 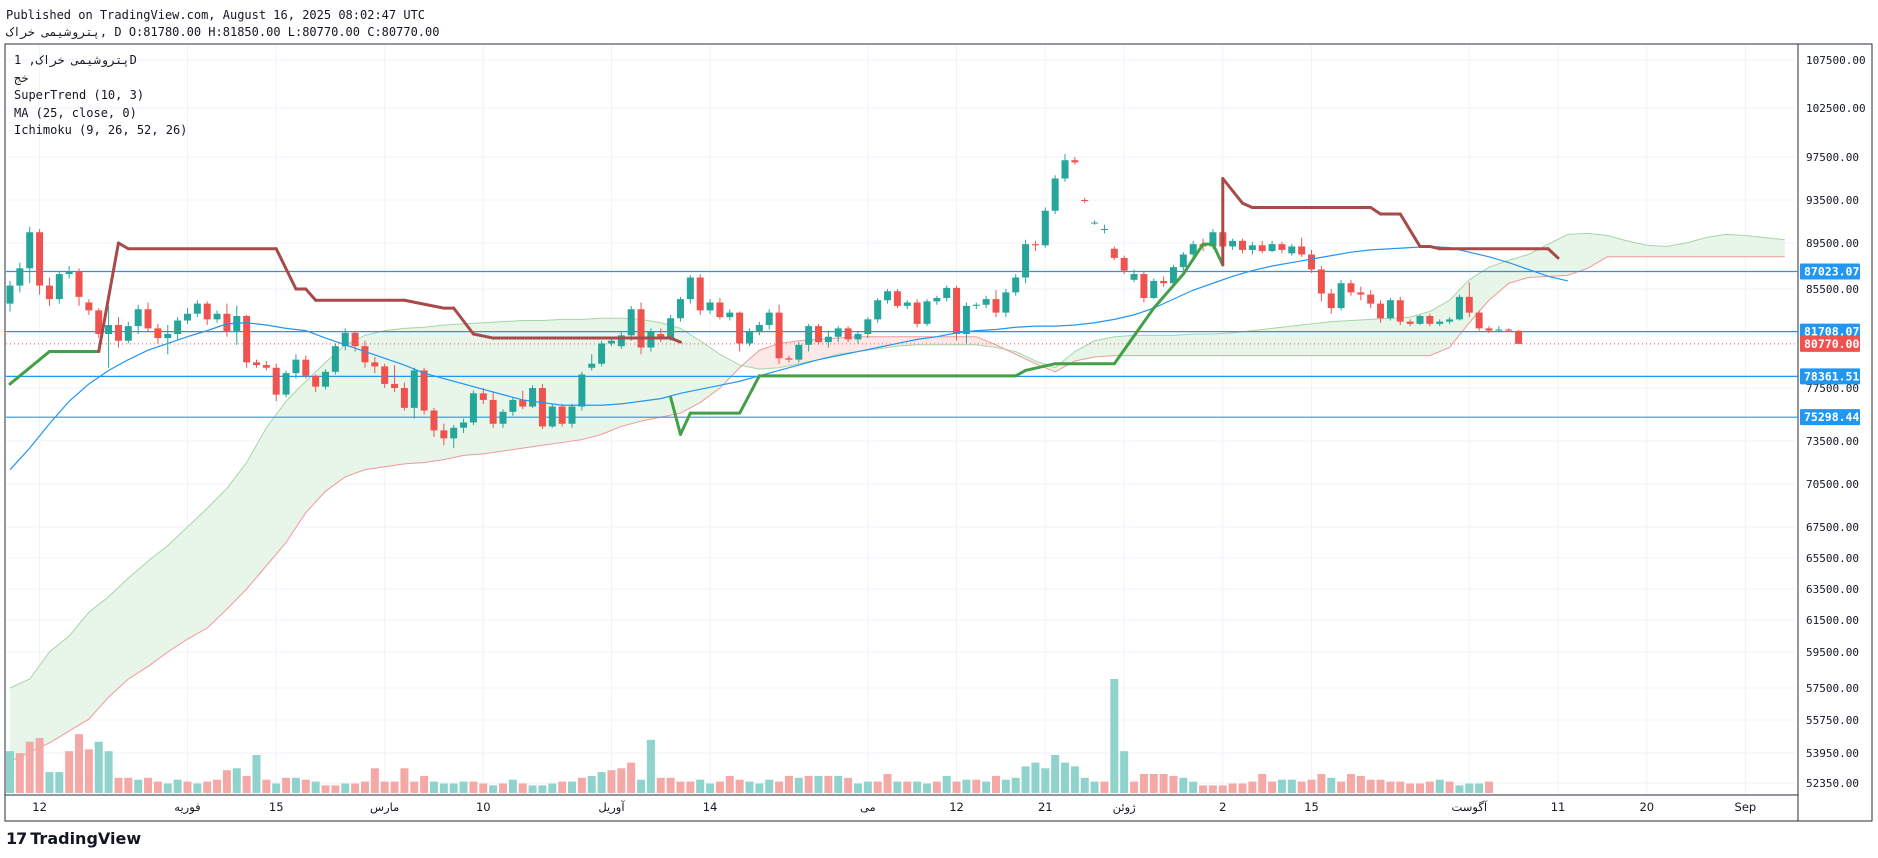 What do you see at coordinates (100, 61) in the screenshot?
I see `legend-symbol: پتروشیمی خراک, 1D` at bounding box center [100, 61].